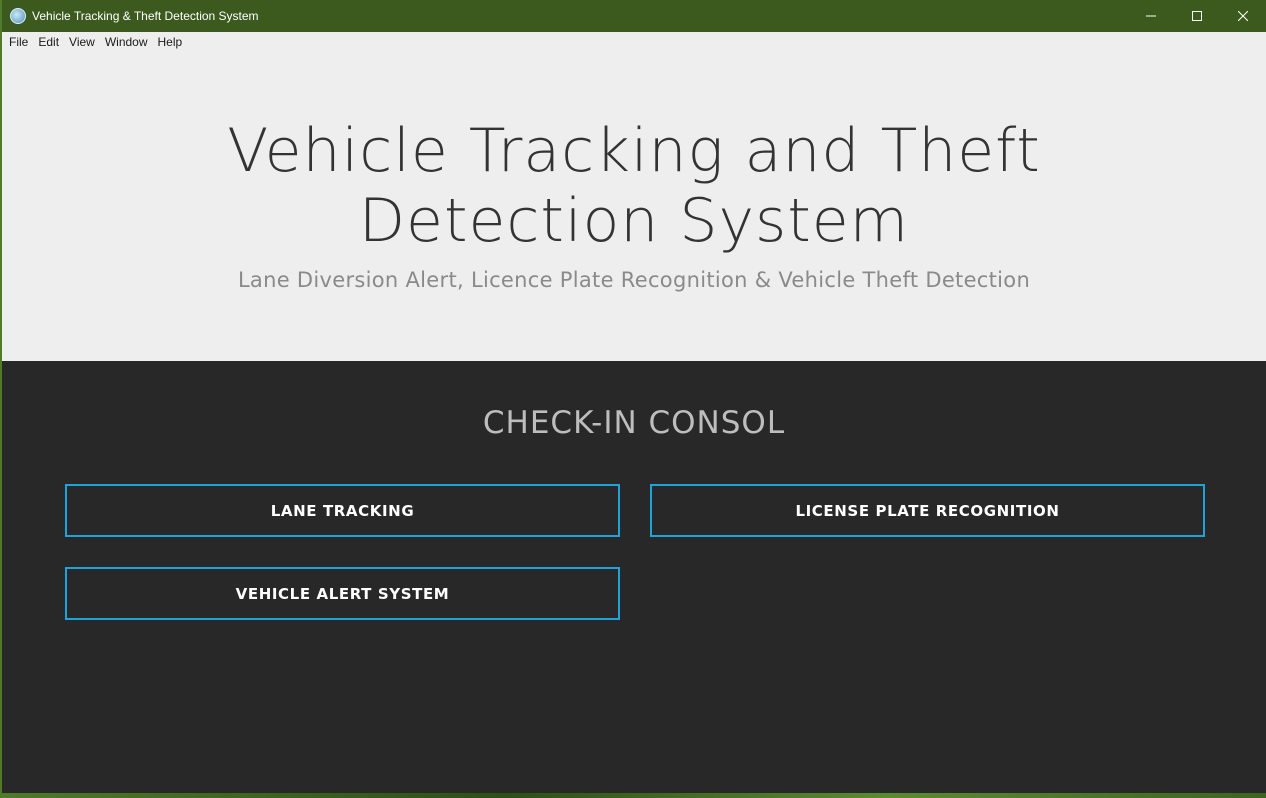 This screenshot has width=1266, height=798. What do you see at coordinates (634, 423) in the screenshot?
I see `console-title: CHECK-IN CONSOL` at bounding box center [634, 423].